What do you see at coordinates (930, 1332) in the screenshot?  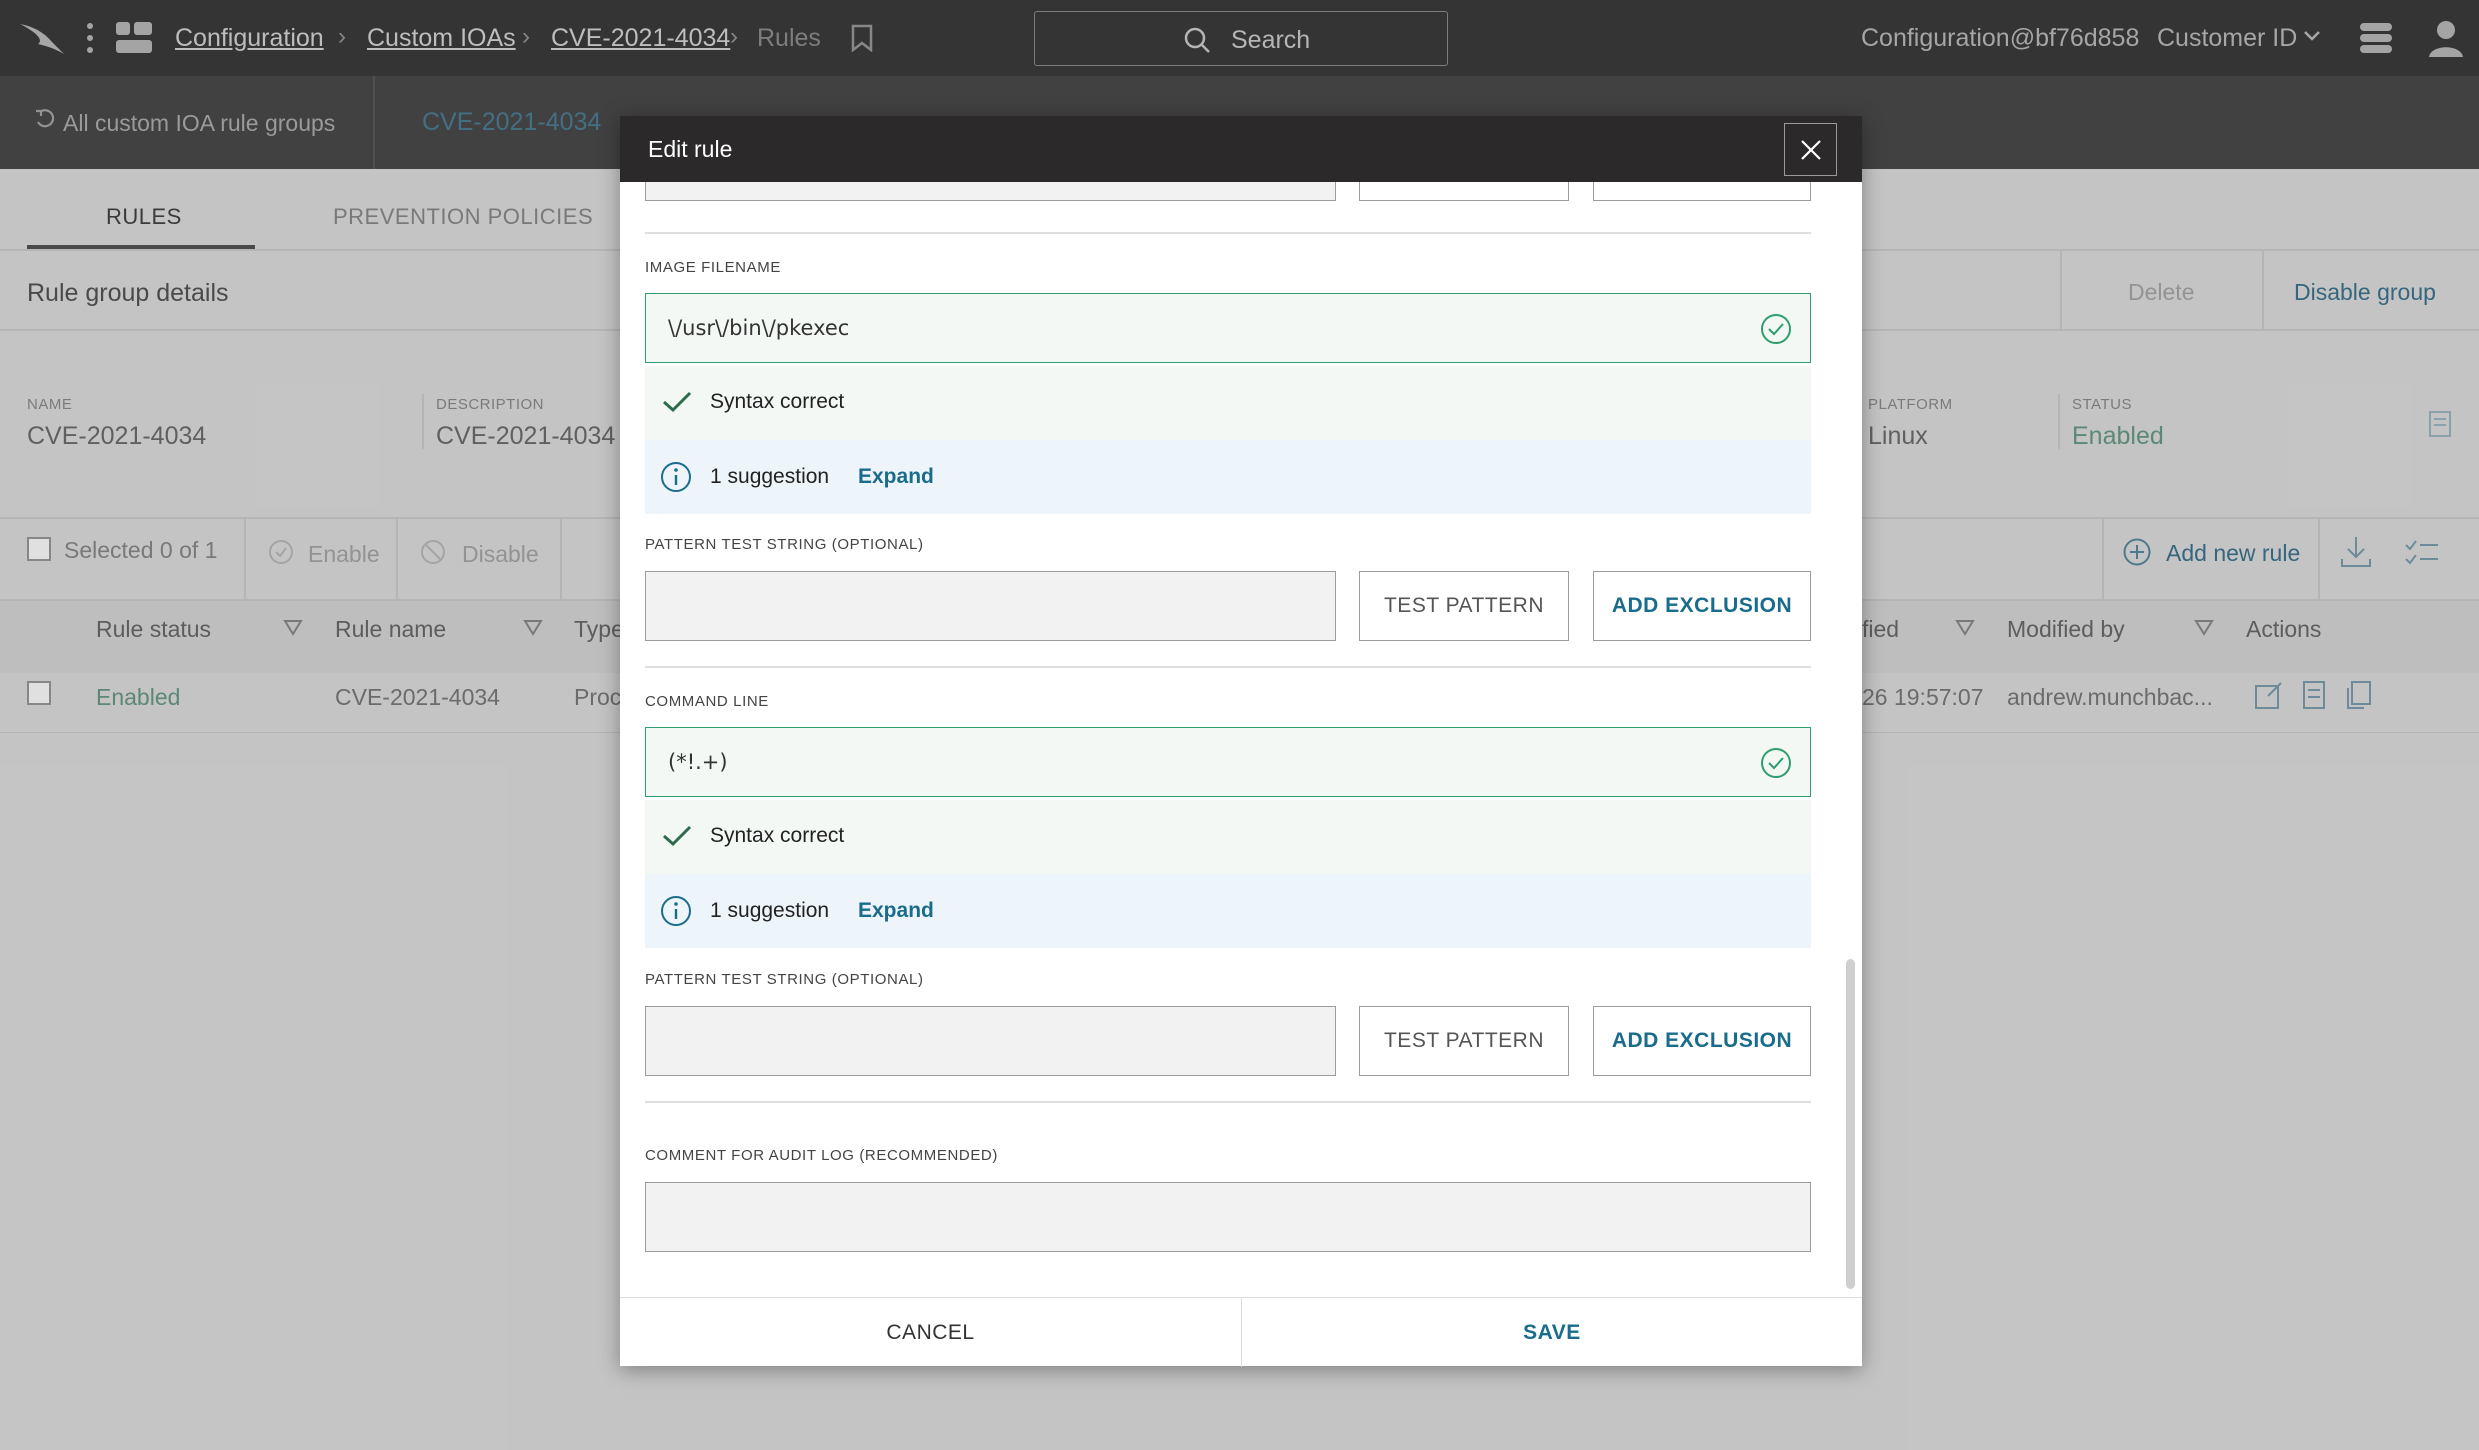 I see `cancel-button: CANCEL` at bounding box center [930, 1332].